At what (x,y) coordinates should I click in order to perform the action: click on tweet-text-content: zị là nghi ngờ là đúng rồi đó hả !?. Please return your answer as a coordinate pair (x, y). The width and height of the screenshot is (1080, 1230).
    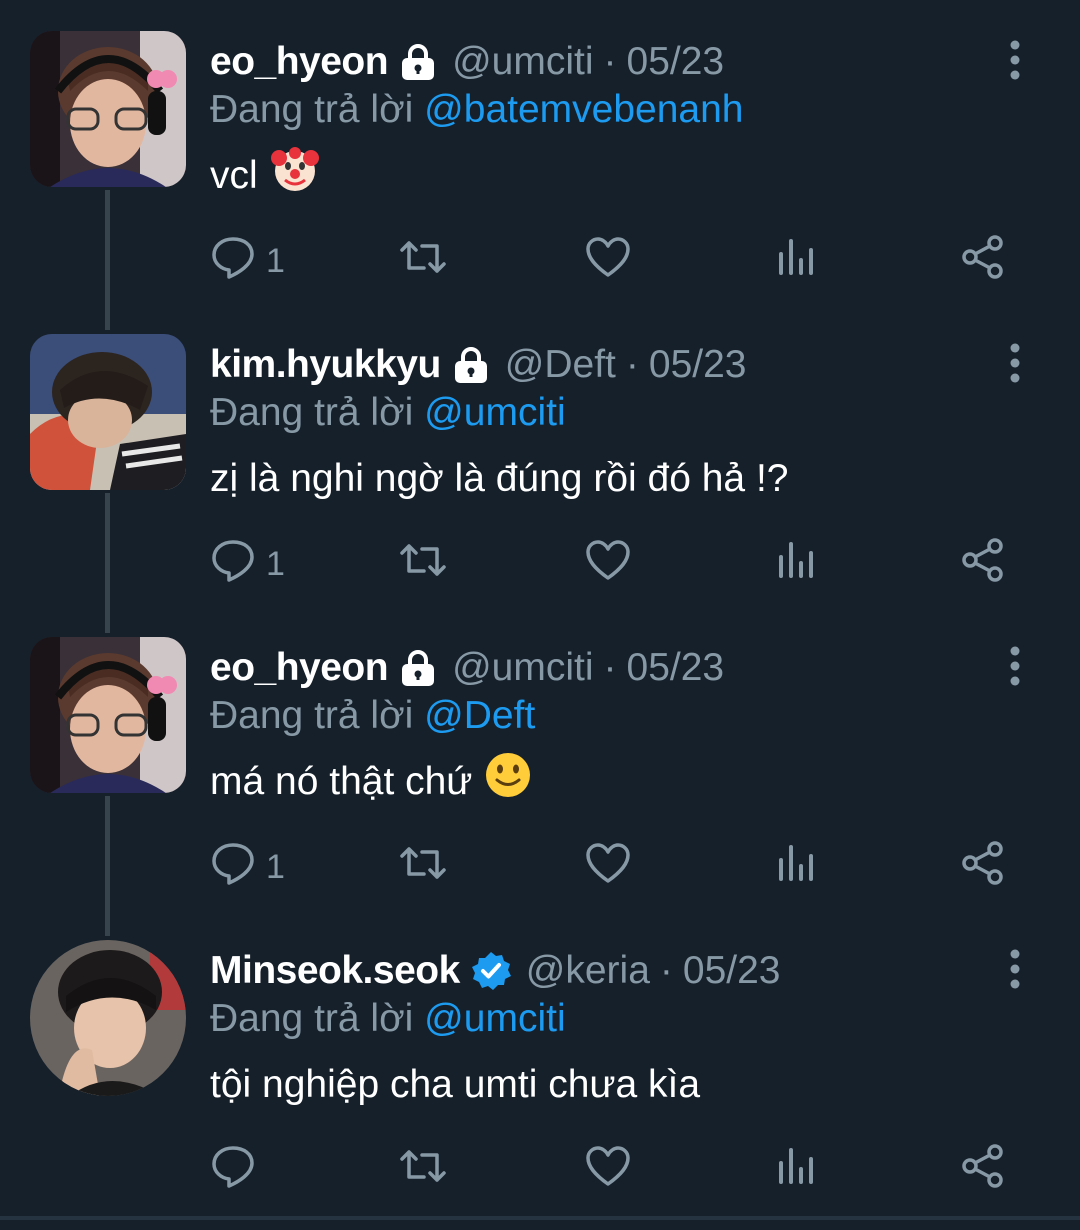
    Looking at the image, I should click on (499, 478).